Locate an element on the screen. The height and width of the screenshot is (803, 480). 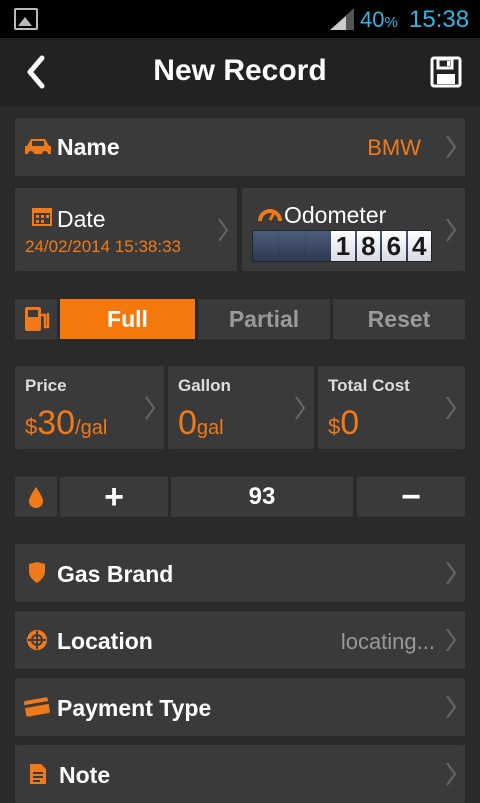
speedometer-icon is located at coordinates (270, 215).